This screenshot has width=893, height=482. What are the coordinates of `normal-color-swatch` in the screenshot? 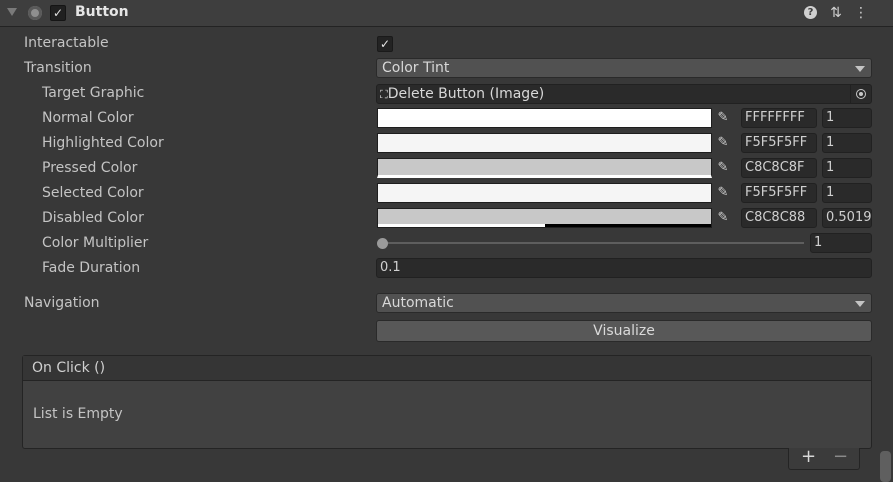 It's located at (544, 118).